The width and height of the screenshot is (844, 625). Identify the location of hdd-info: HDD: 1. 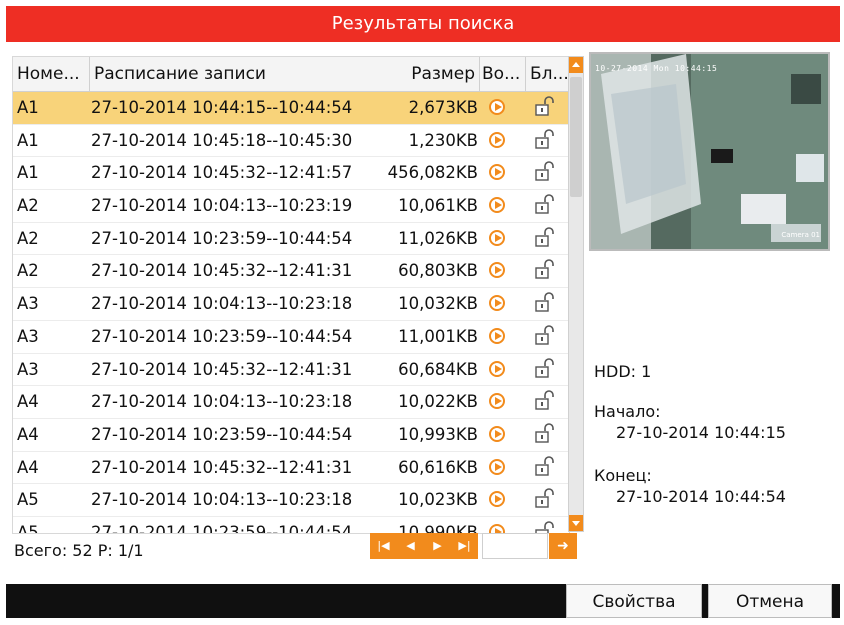
(623, 371).